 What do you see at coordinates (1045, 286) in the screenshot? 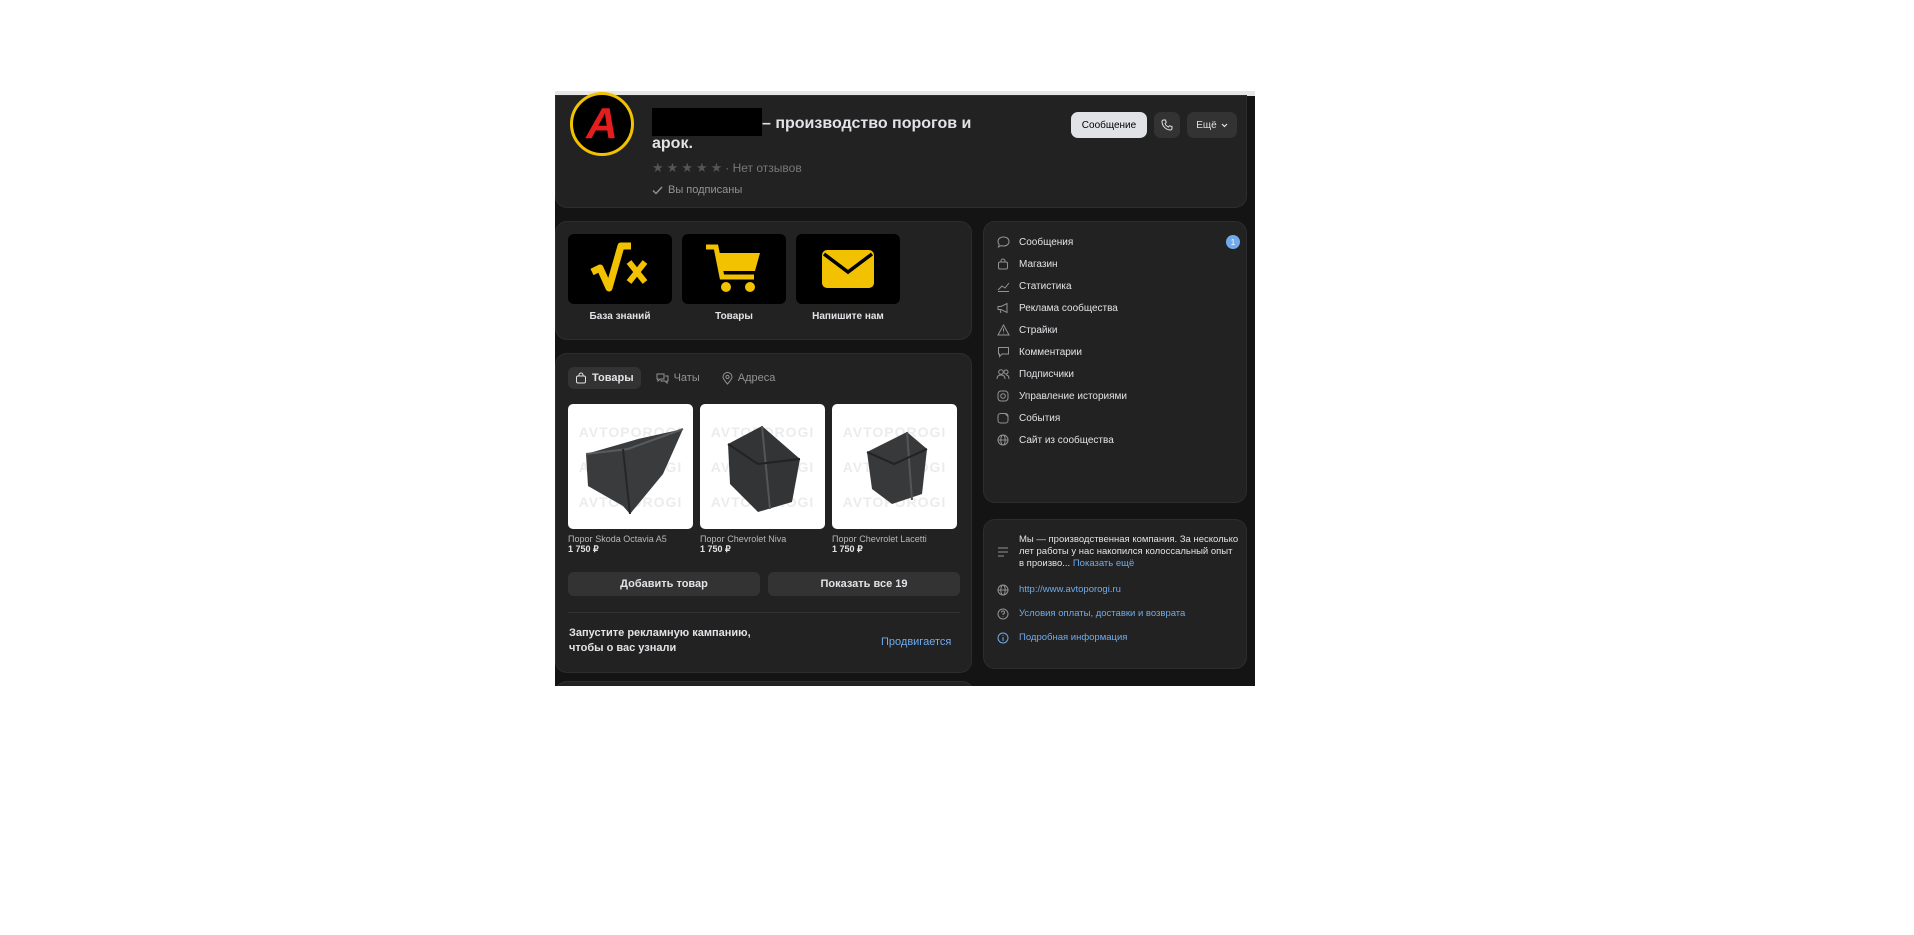
I see `sidebar-item-label: Статистика` at bounding box center [1045, 286].